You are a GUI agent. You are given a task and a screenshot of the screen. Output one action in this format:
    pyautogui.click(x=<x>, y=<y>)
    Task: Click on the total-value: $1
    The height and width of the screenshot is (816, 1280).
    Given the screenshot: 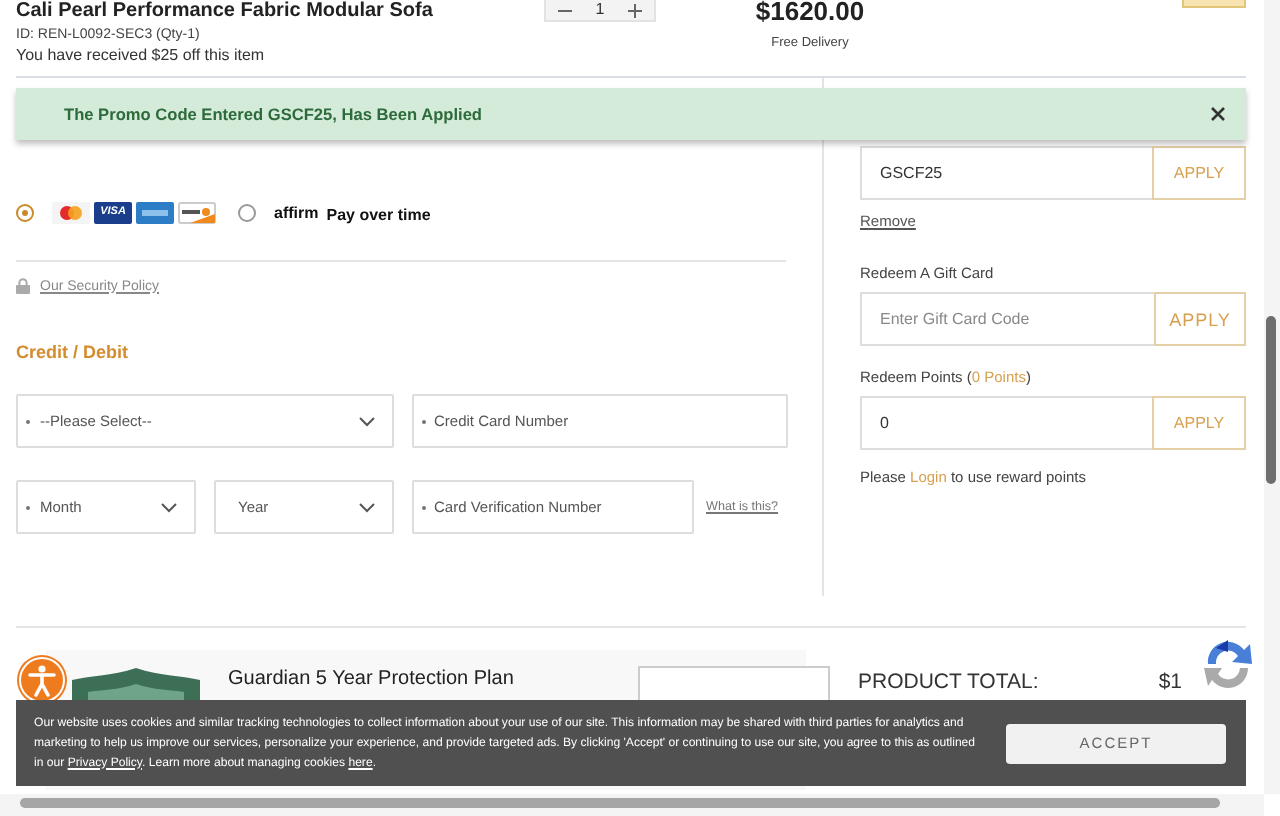 What is the action you would take?
    pyautogui.click(x=1170, y=682)
    